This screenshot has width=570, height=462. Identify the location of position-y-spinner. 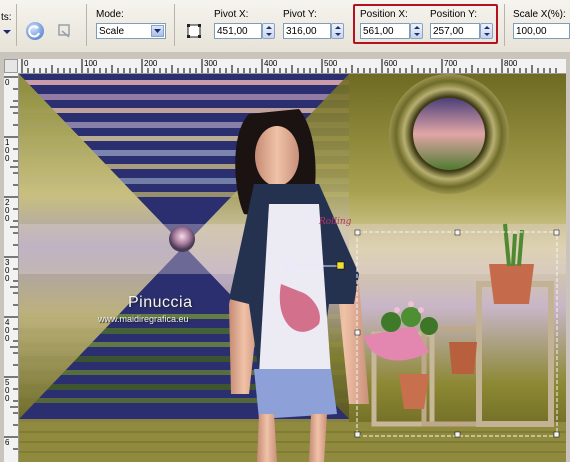
(486, 31).